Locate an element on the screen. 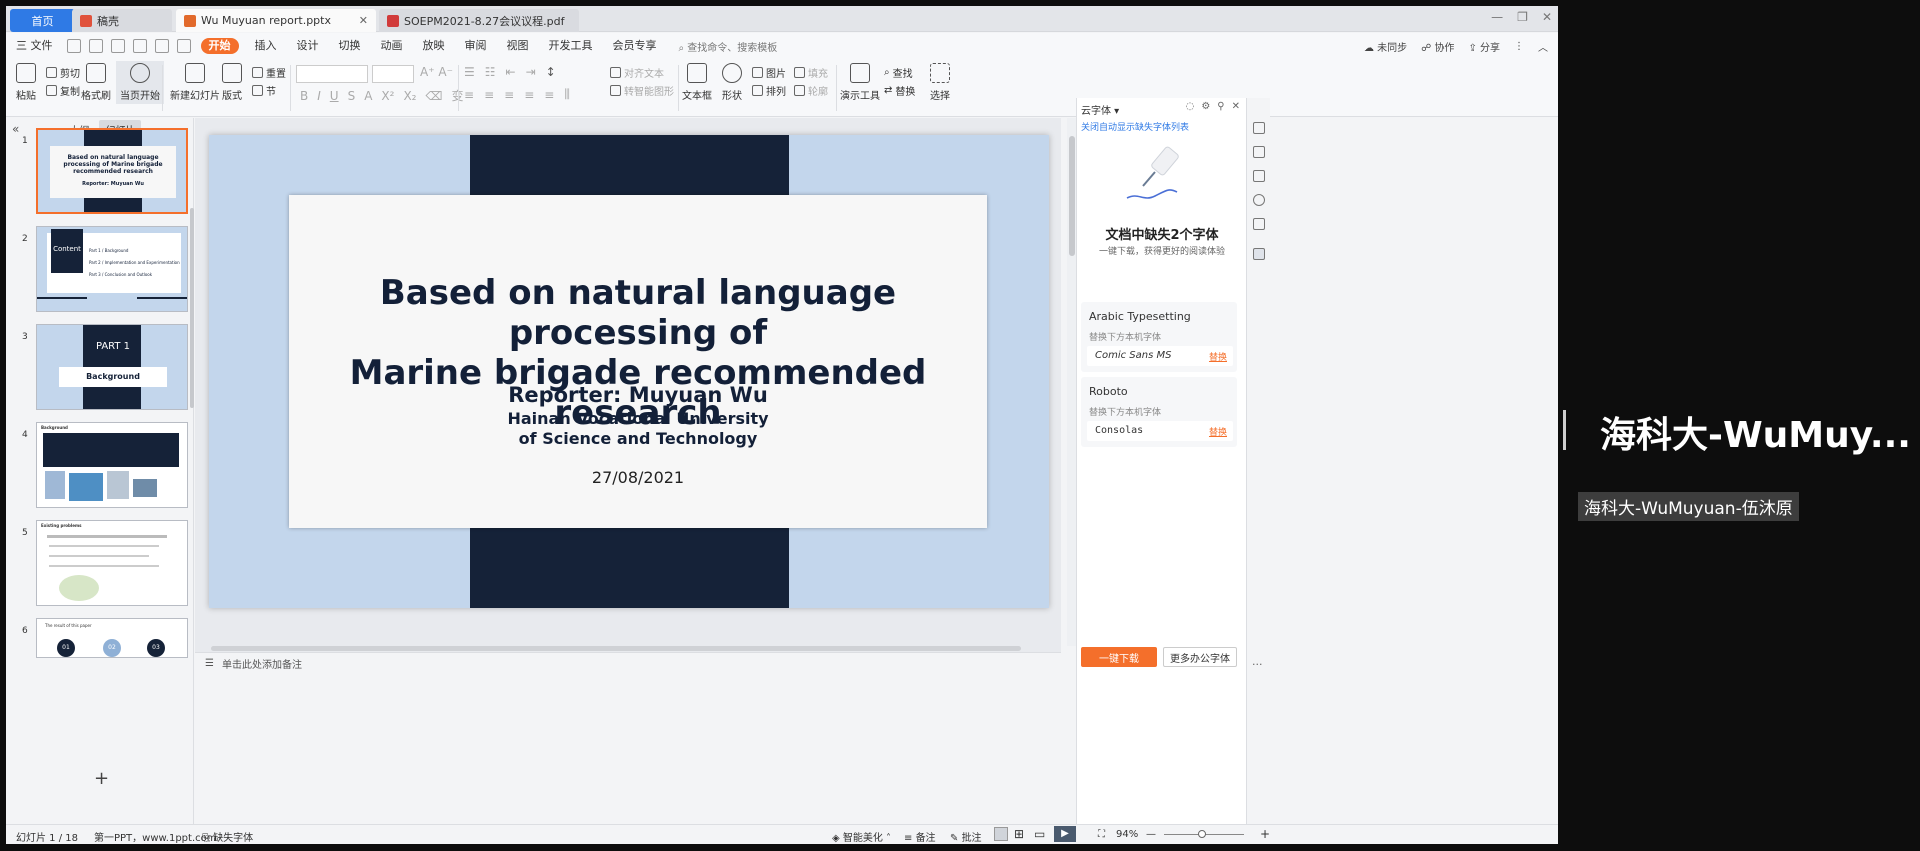 The image size is (1920, 851). window-close-icon: ✕ is located at coordinates (1547, 17).